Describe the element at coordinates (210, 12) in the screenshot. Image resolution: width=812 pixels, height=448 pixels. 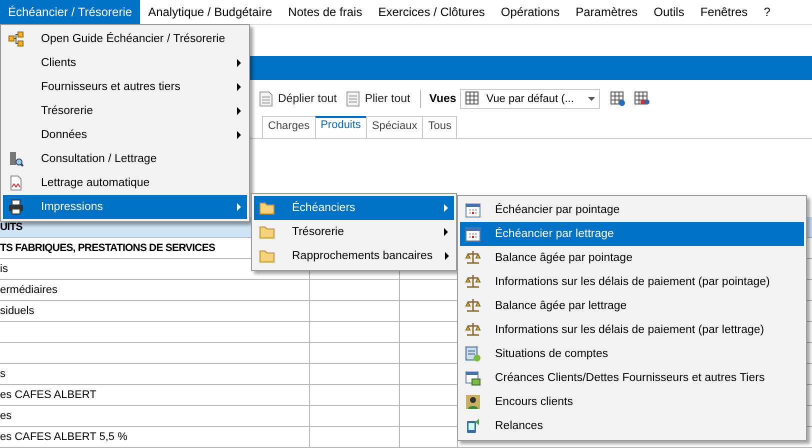
I see `menu-bar-item: Analytique / Budgétaire` at that location.